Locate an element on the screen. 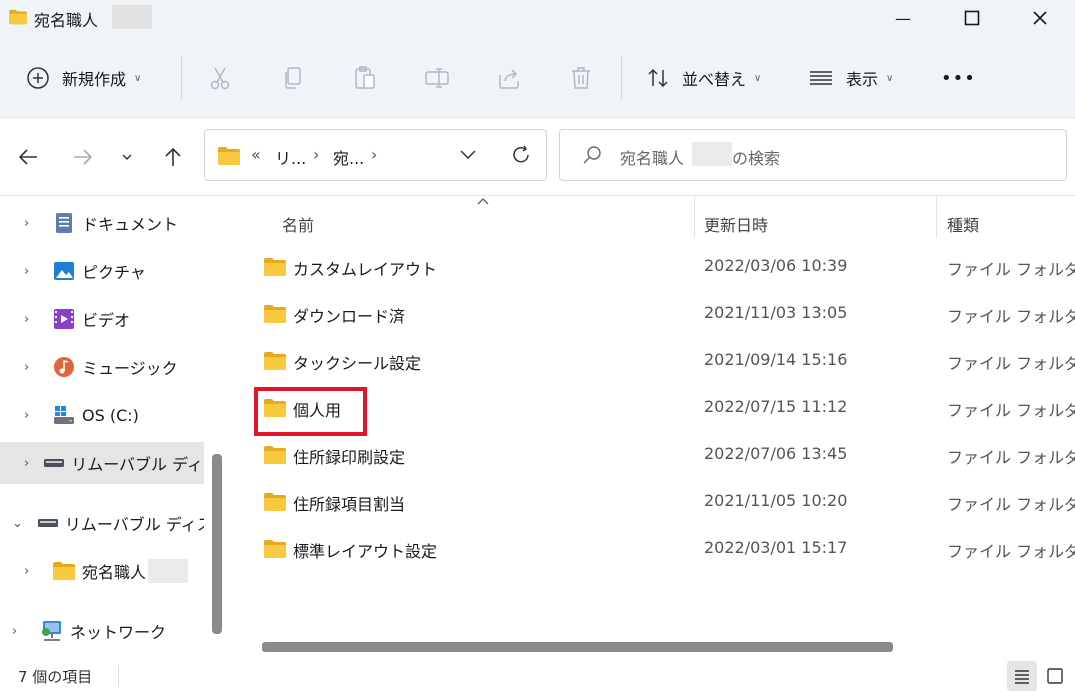  clipboard-icon is located at coordinates (365, 77).